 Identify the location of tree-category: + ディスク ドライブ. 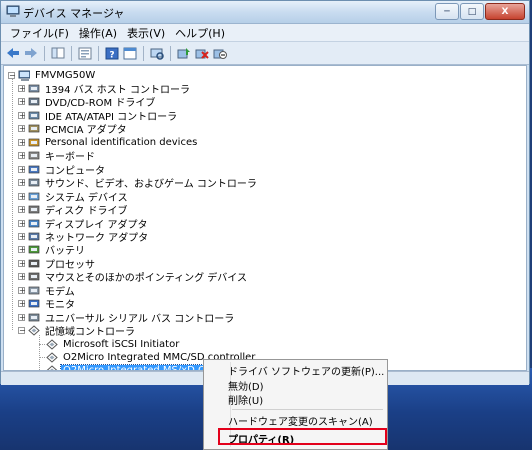
(73, 210).